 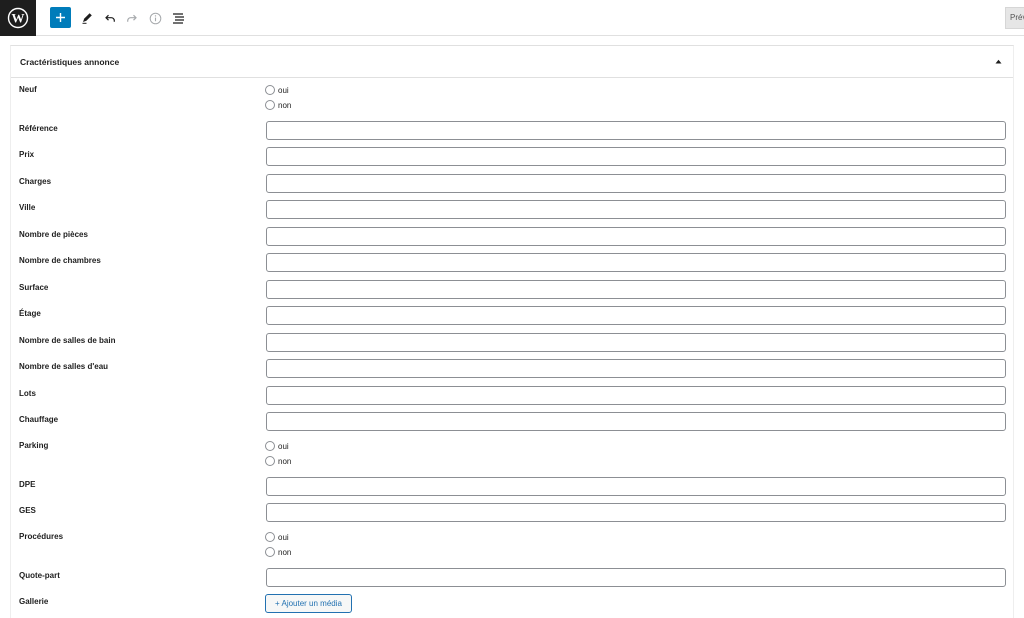 What do you see at coordinates (636, 577) in the screenshot?
I see `quote-part-input` at bounding box center [636, 577].